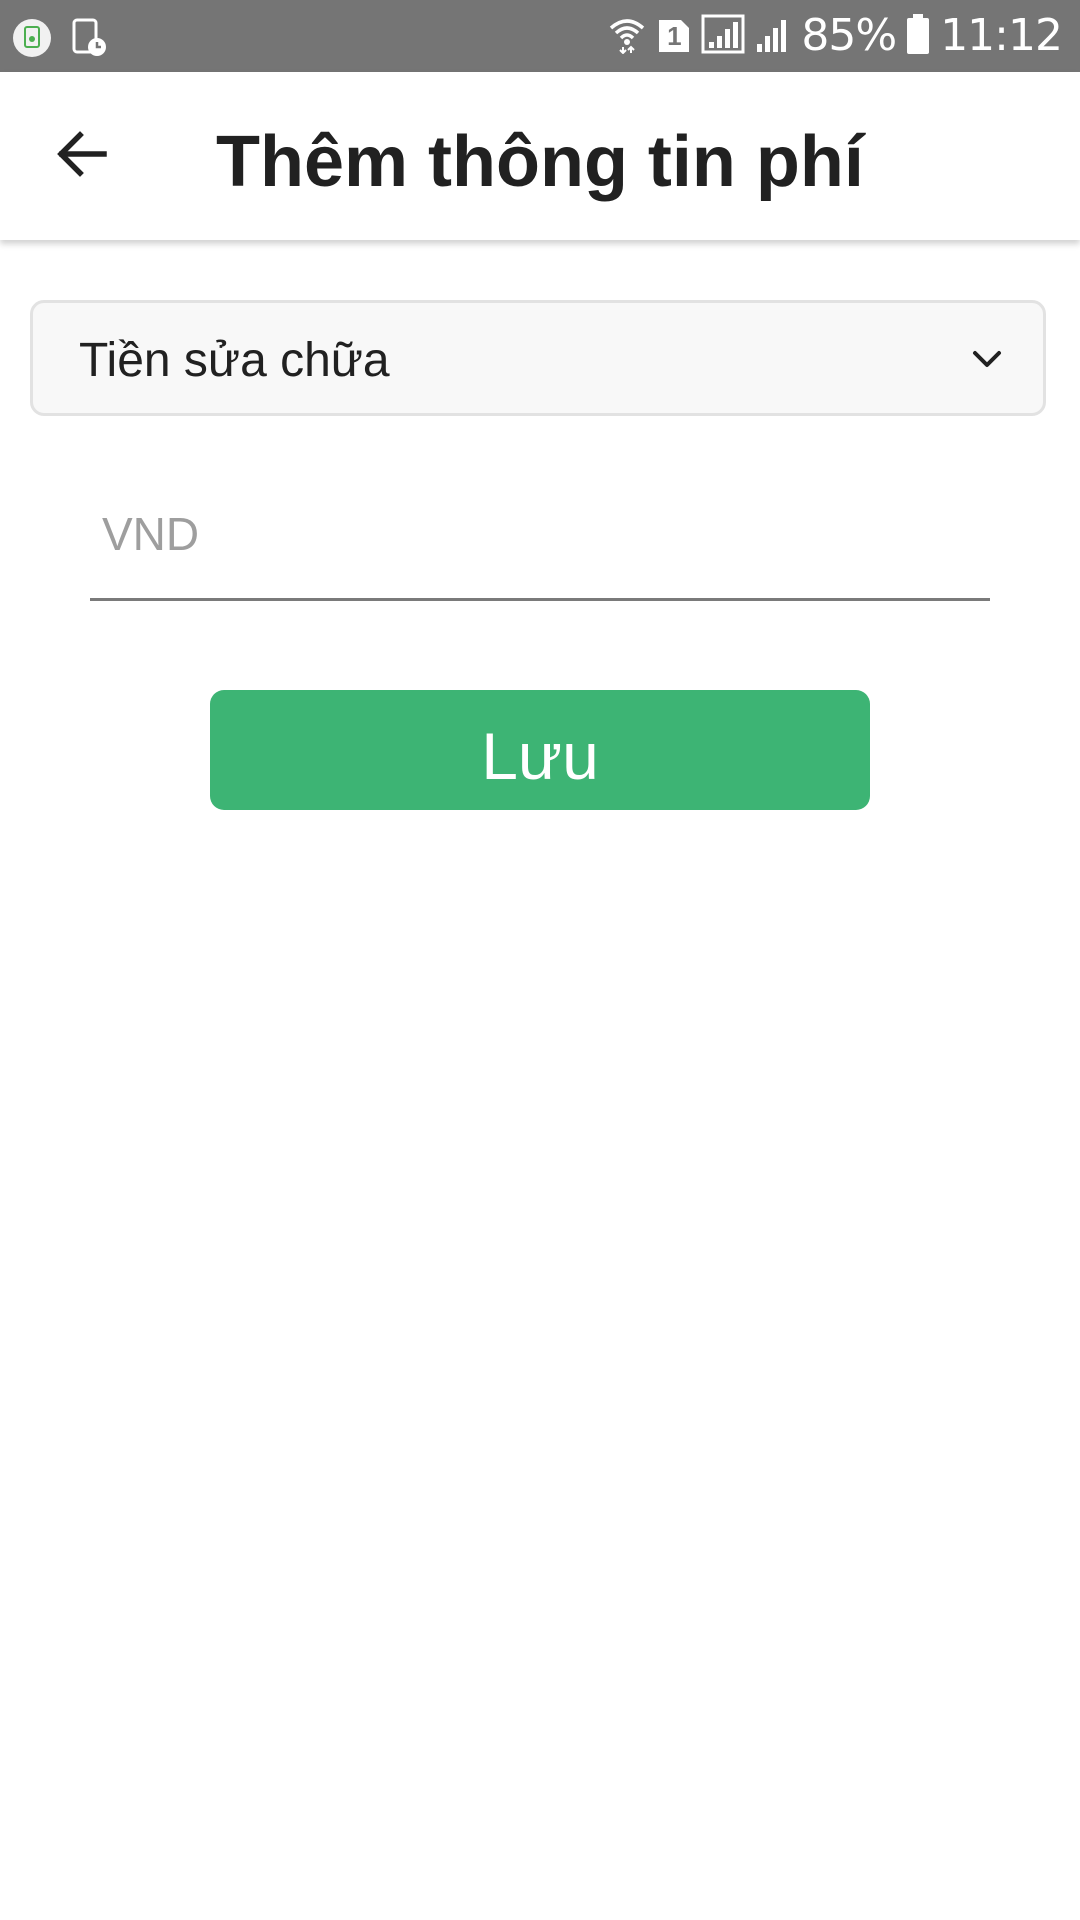  Describe the element at coordinates (32, 40) in the screenshot. I see `sim-notification-icon` at that location.